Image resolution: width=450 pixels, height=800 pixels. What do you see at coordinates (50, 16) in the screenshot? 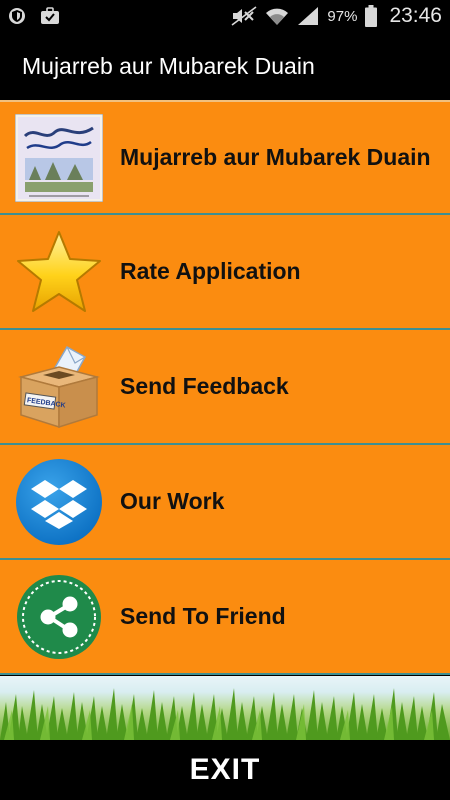
I see `briefcase-icon` at bounding box center [50, 16].